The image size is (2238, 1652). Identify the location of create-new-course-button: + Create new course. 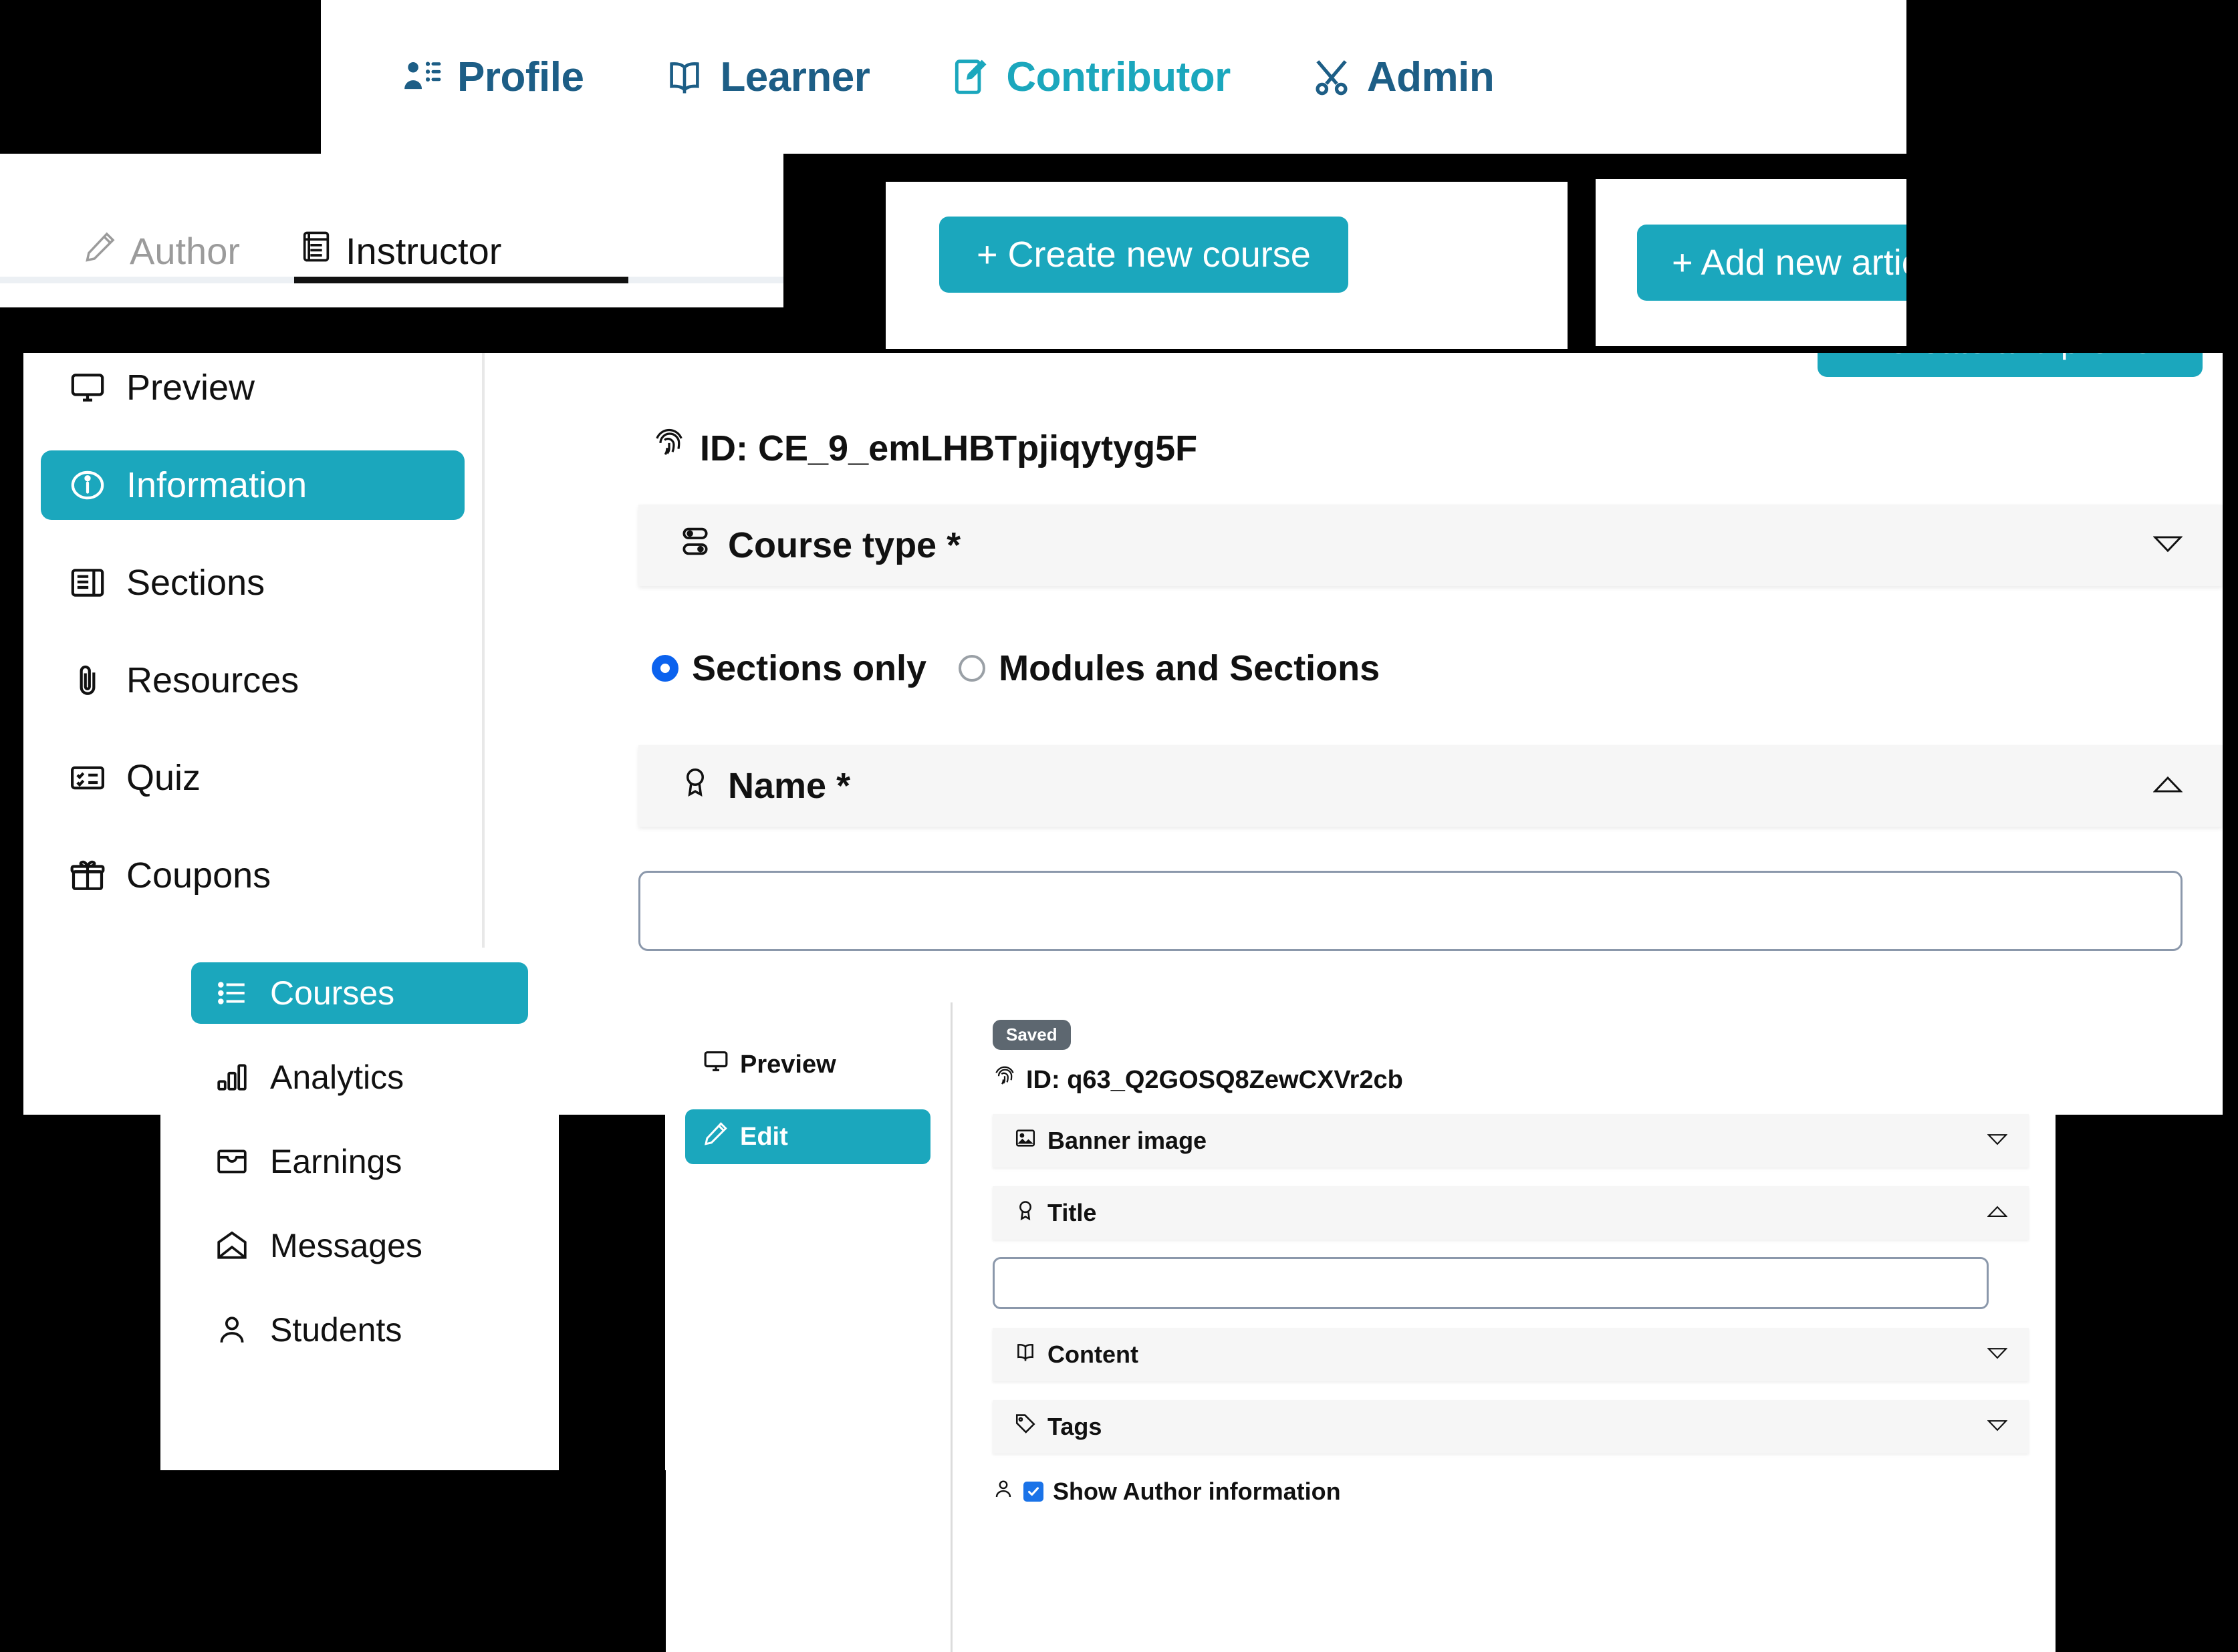
(1143, 255).